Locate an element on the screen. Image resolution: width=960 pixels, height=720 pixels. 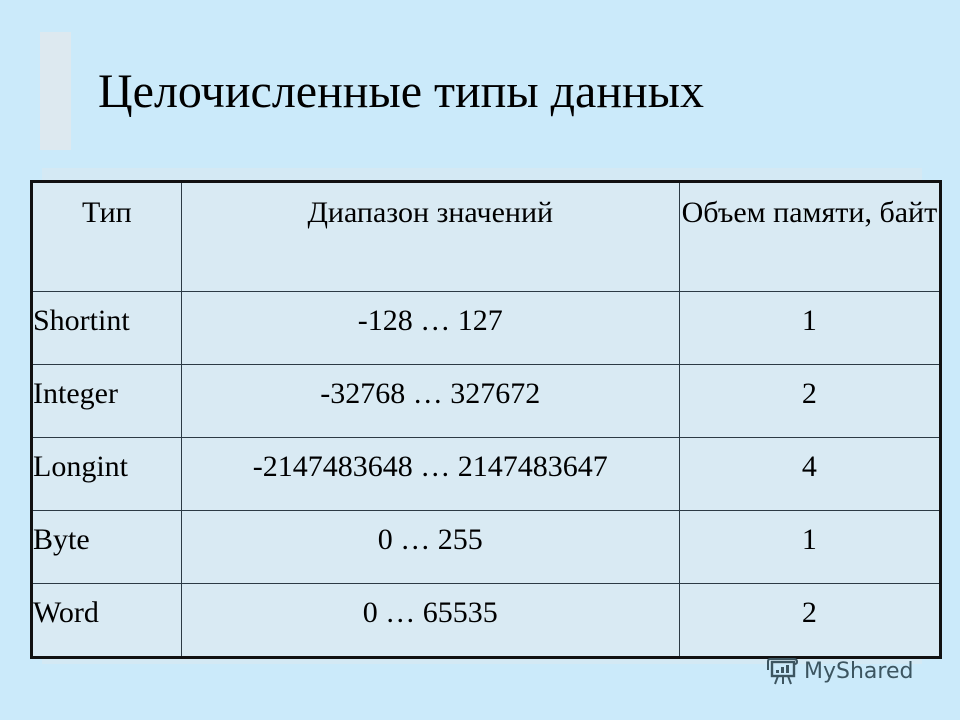
myshared-watermark: MyShared is located at coordinates (839, 671).